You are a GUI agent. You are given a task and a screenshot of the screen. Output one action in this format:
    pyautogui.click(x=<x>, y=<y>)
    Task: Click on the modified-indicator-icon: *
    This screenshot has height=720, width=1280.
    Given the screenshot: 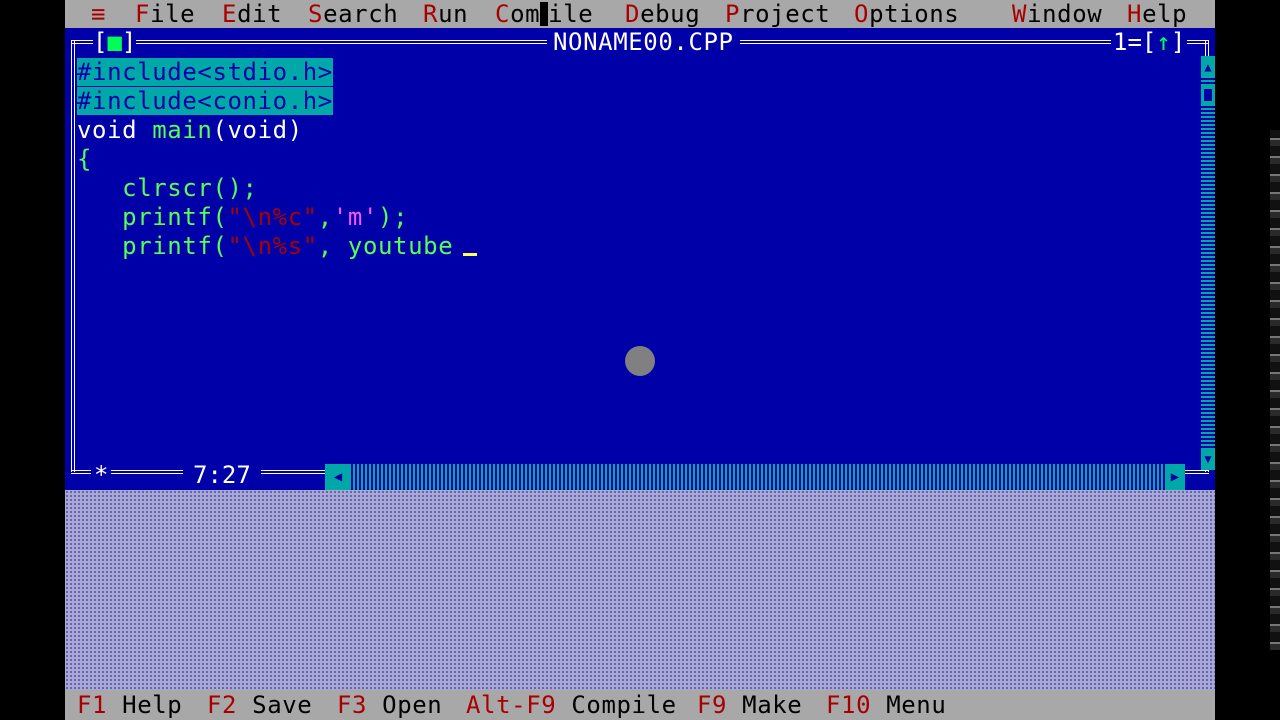 What is the action you would take?
    pyautogui.click(x=101, y=475)
    